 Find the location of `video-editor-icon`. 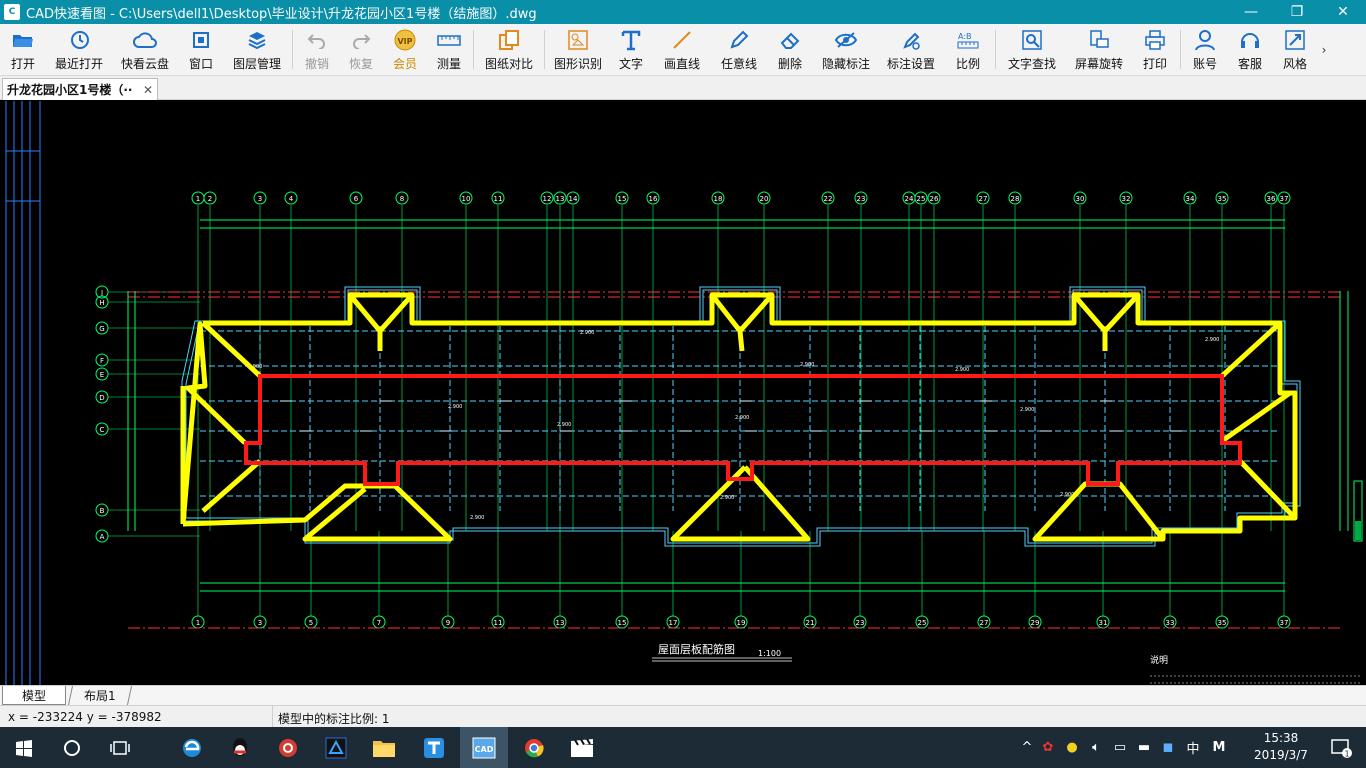

video-editor-icon is located at coordinates (582, 747).